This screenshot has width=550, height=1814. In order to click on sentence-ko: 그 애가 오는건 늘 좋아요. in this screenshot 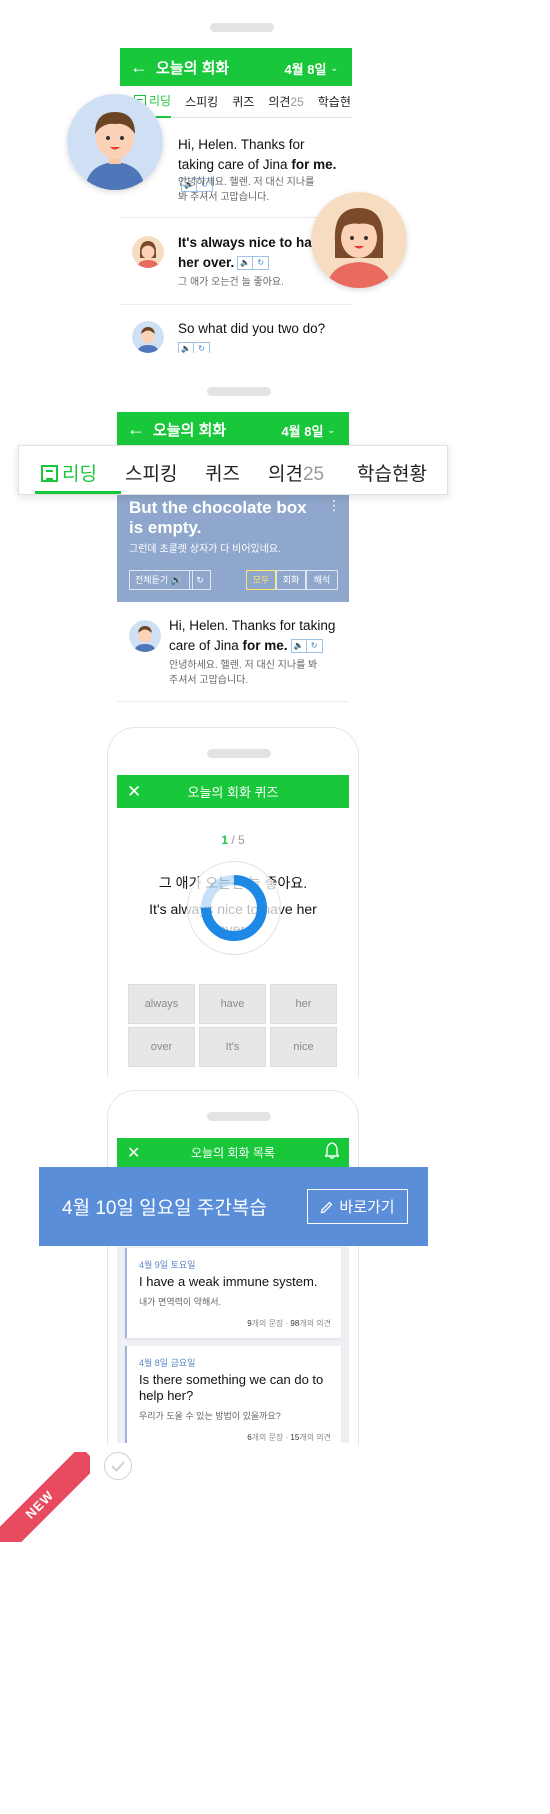, I will do `click(231, 282)`.